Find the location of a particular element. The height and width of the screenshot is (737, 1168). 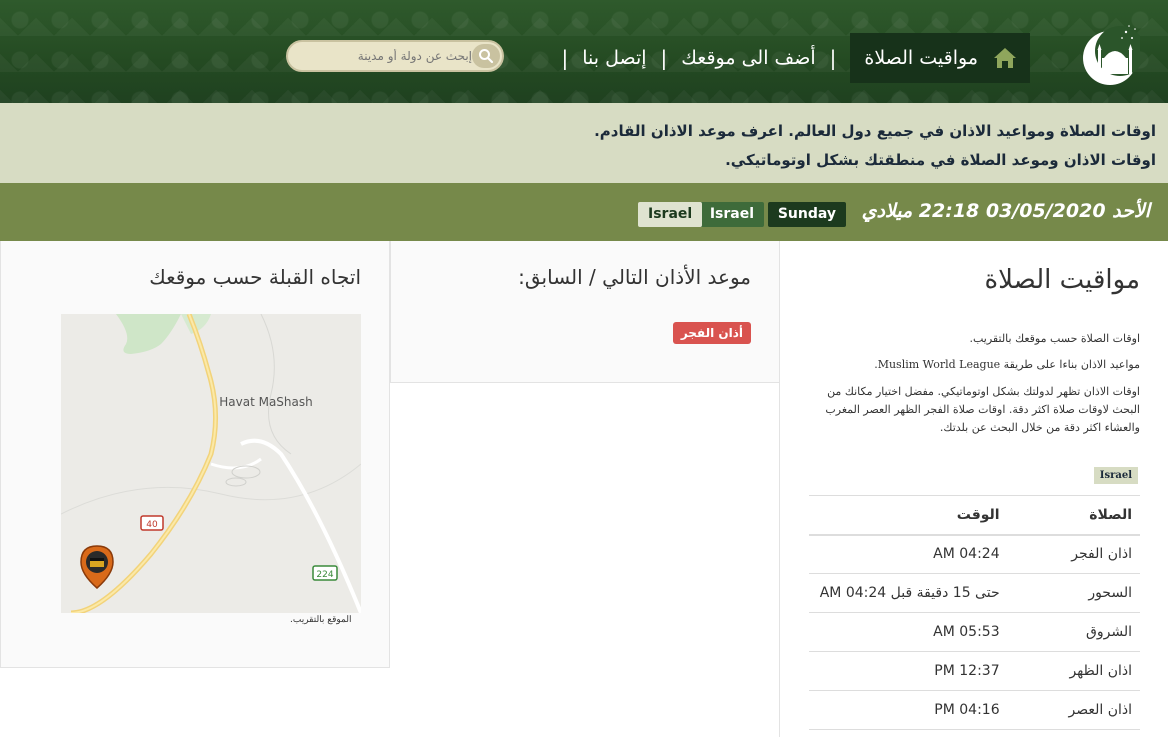

prayer-name: اذان الظهر is located at coordinates (1099, 671).